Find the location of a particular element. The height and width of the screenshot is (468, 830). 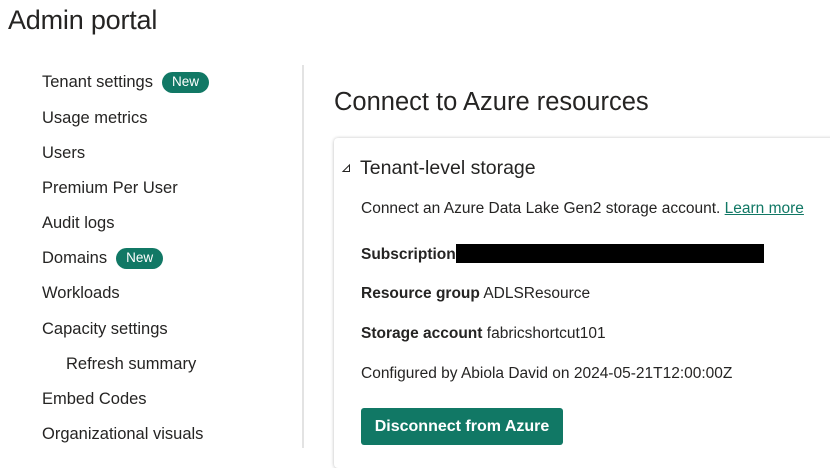

sidebar-item-label: Workloads is located at coordinates (81, 292).